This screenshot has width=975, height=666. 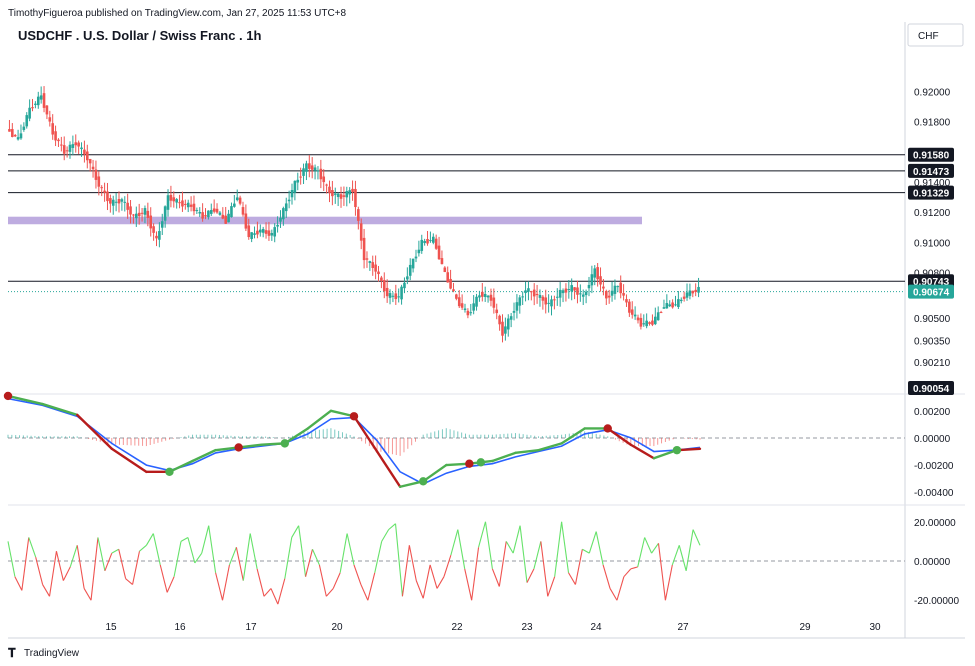 What do you see at coordinates (612, 293) in the screenshot?
I see `candle-209-body` at bounding box center [612, 293].